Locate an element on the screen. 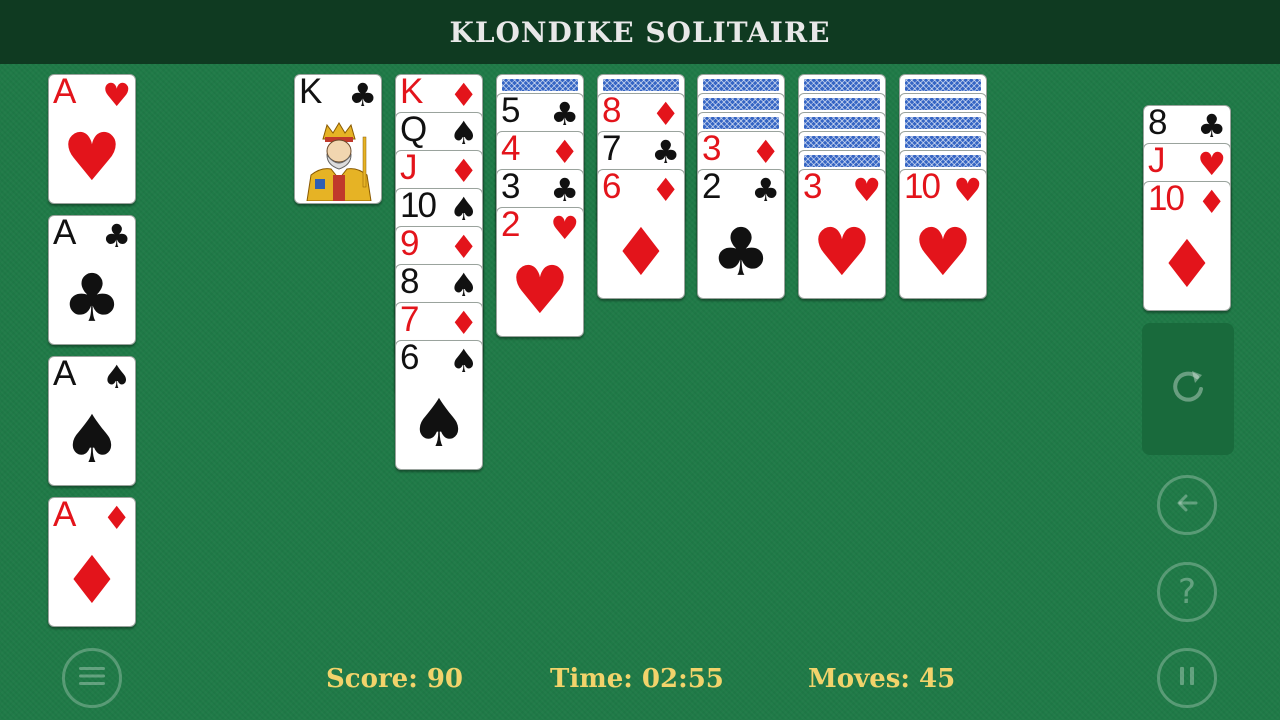 The width and height of the screenshot is (1280, 720). game-title: KLONDIKE SOLITAIRE is located at coordinates (640, 32).